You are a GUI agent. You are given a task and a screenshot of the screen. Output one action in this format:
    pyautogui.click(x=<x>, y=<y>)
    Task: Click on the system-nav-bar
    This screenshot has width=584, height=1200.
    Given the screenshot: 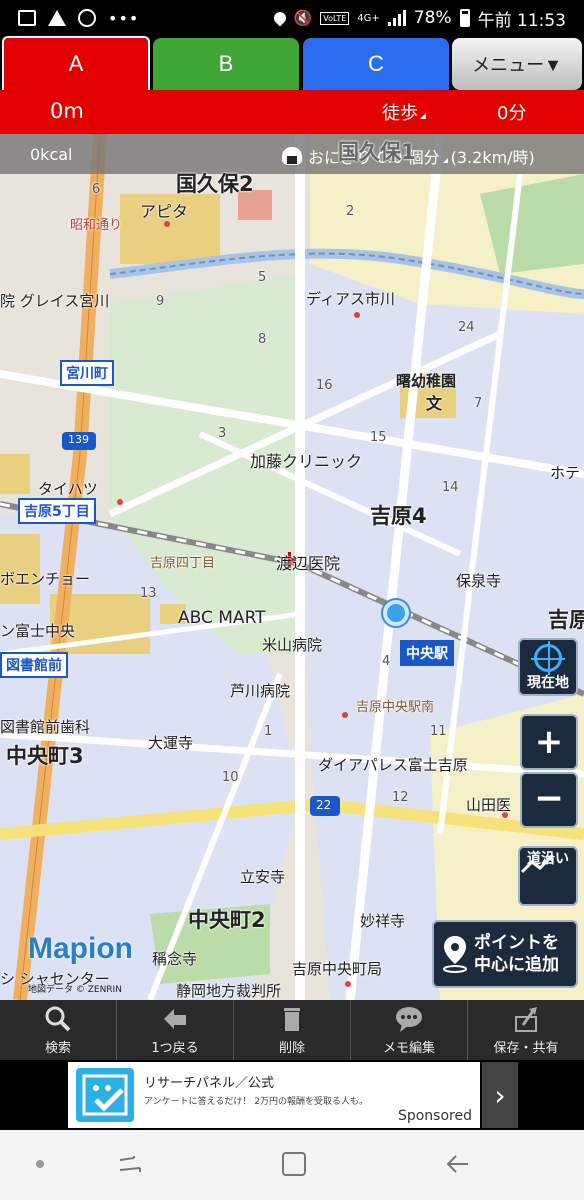 What is the action you would take?
    pyautogui.click(x=292, y=1165)
    